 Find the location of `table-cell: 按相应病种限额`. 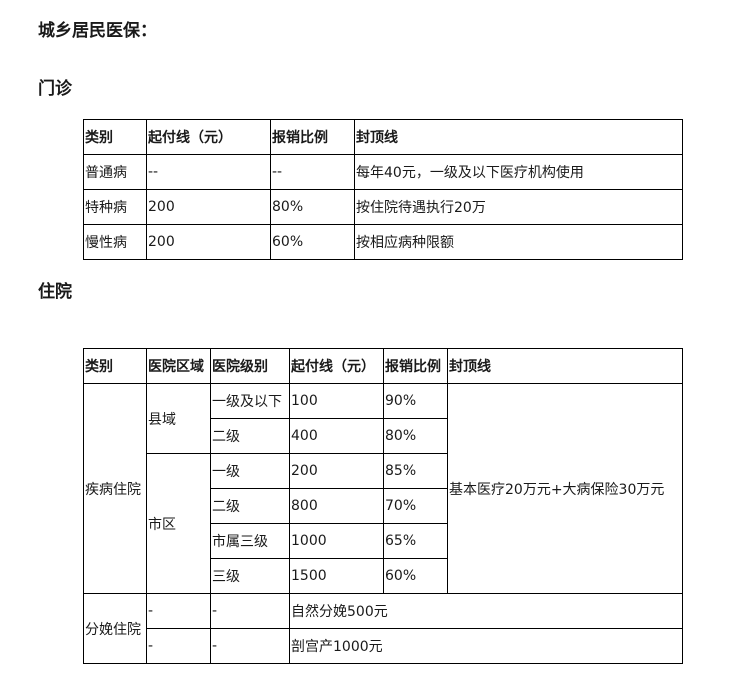

table-cell: 按相应病种限额 is located at coordinates (518, 242).